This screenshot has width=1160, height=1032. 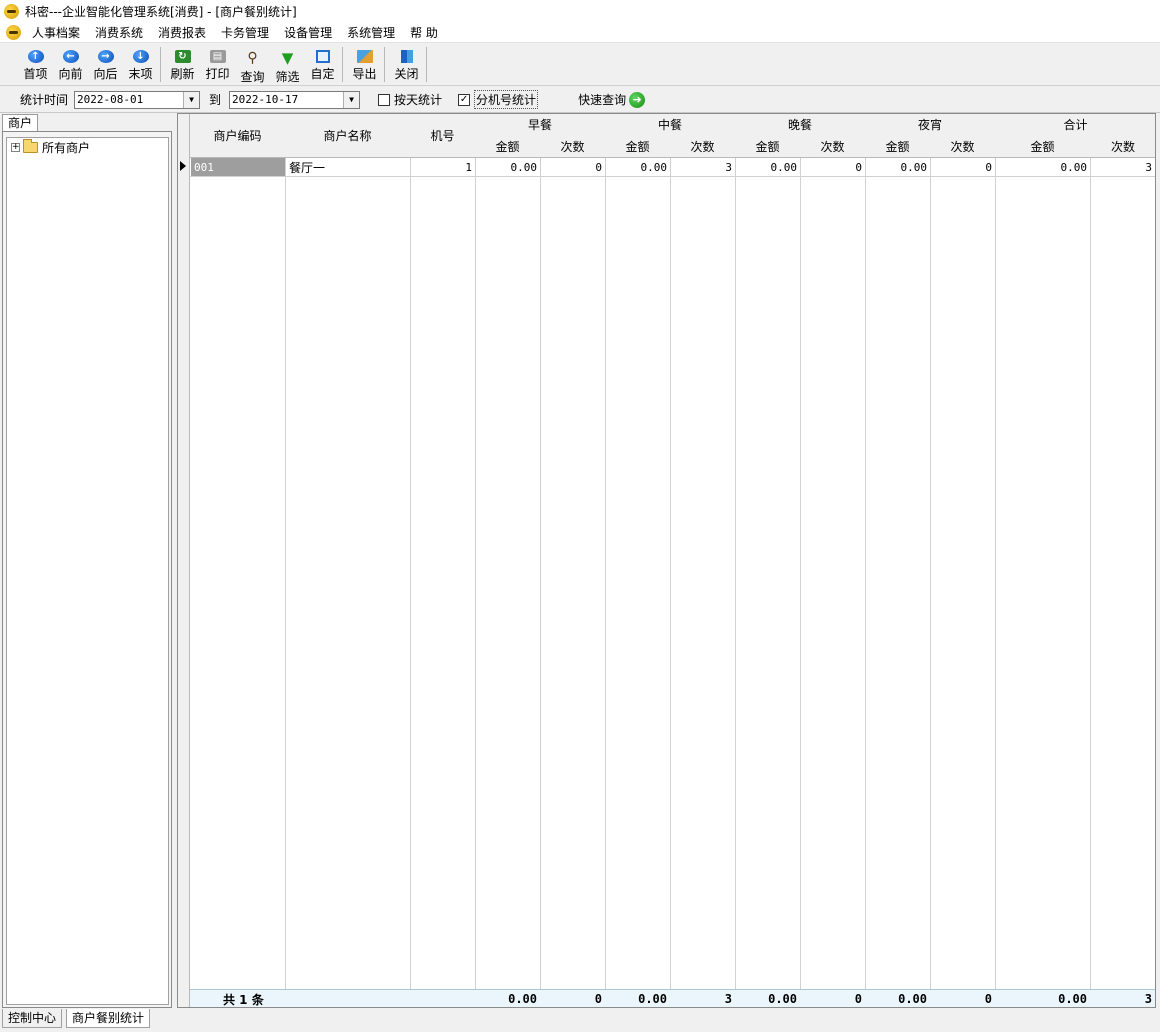 I want to click on quick-query-label: 快速查询, so click(x=602, y=100).